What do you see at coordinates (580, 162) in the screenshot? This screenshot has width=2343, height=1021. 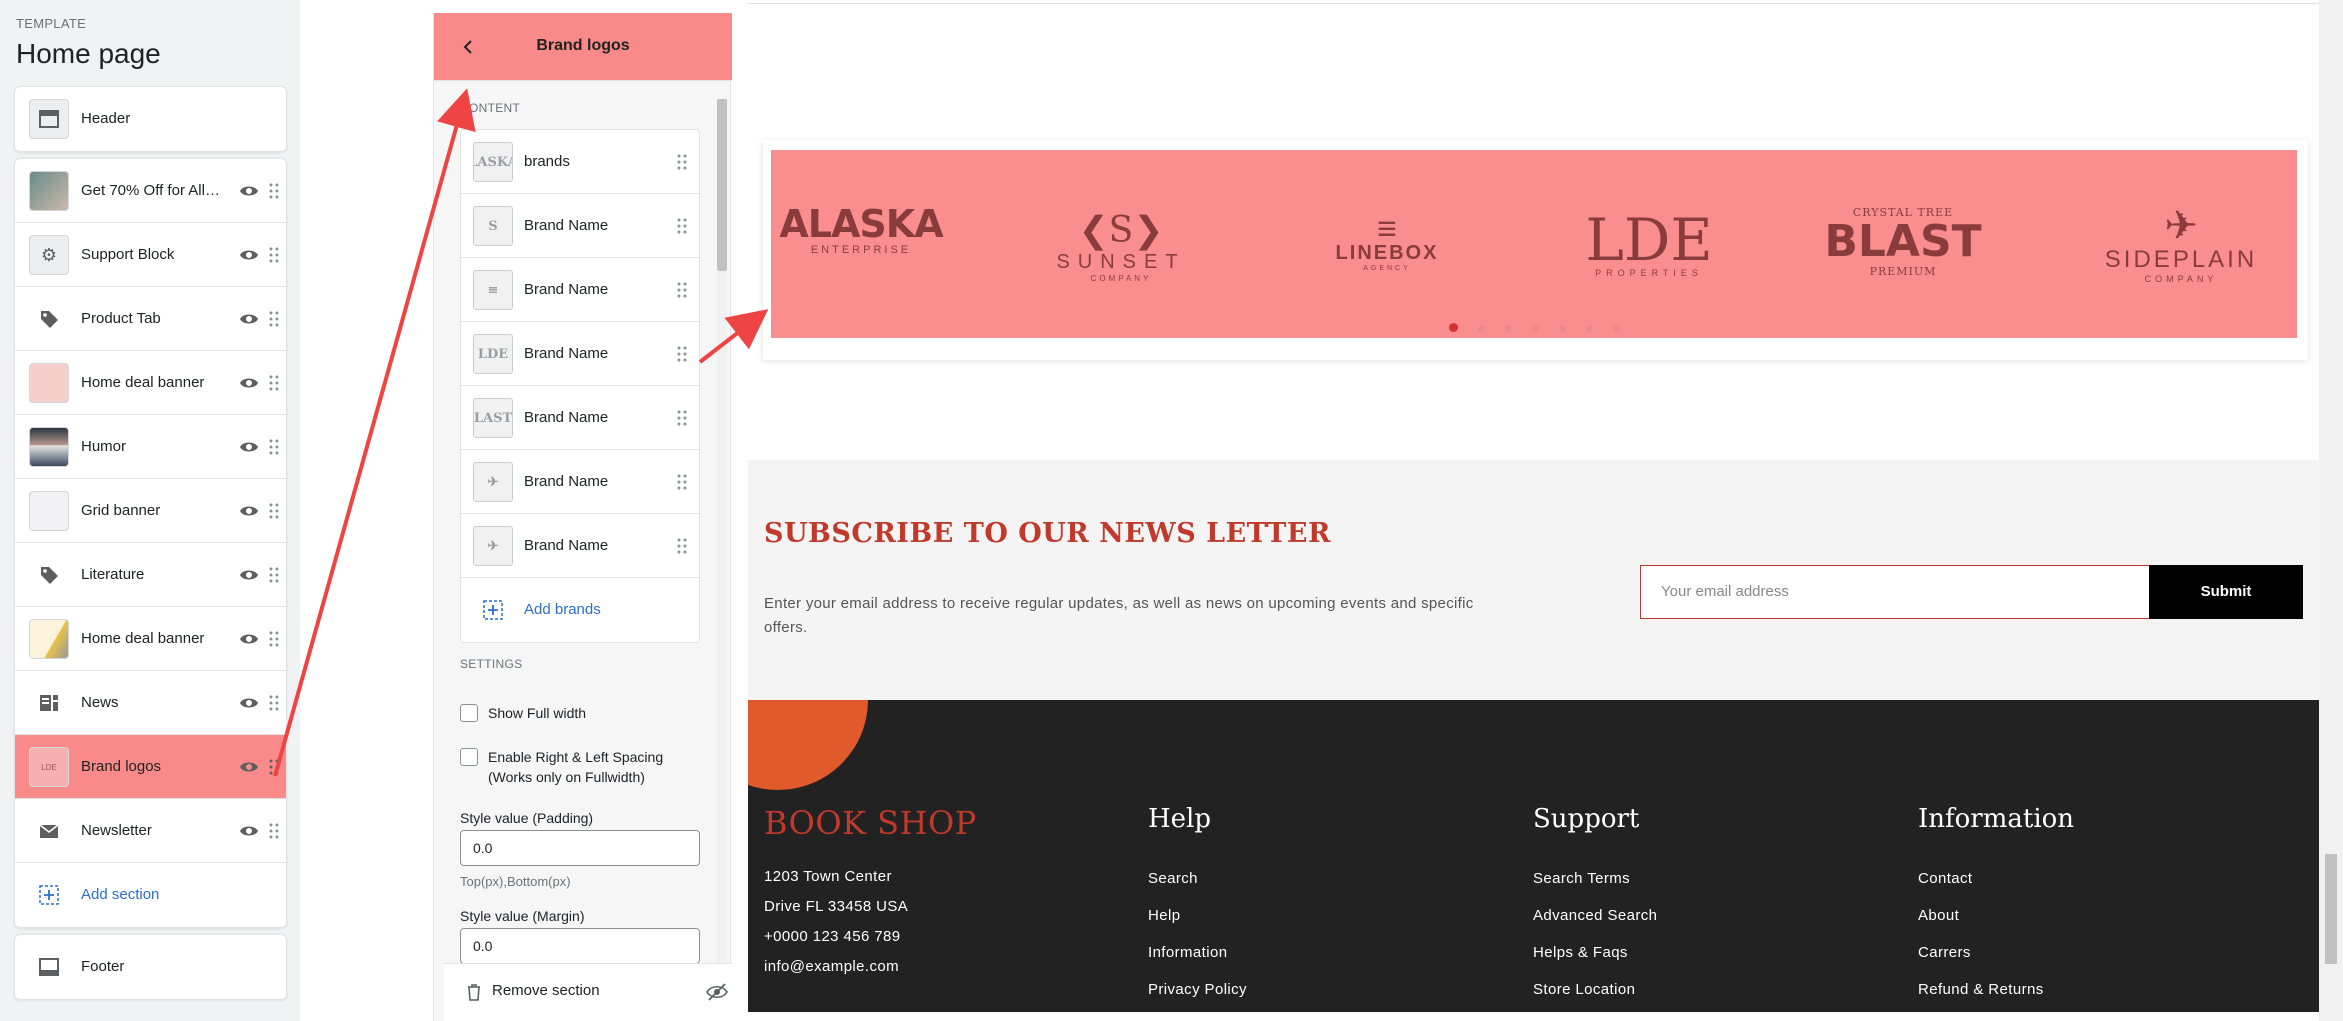 I see `block-item: LASKA brands` at bounding box center [580, 162].